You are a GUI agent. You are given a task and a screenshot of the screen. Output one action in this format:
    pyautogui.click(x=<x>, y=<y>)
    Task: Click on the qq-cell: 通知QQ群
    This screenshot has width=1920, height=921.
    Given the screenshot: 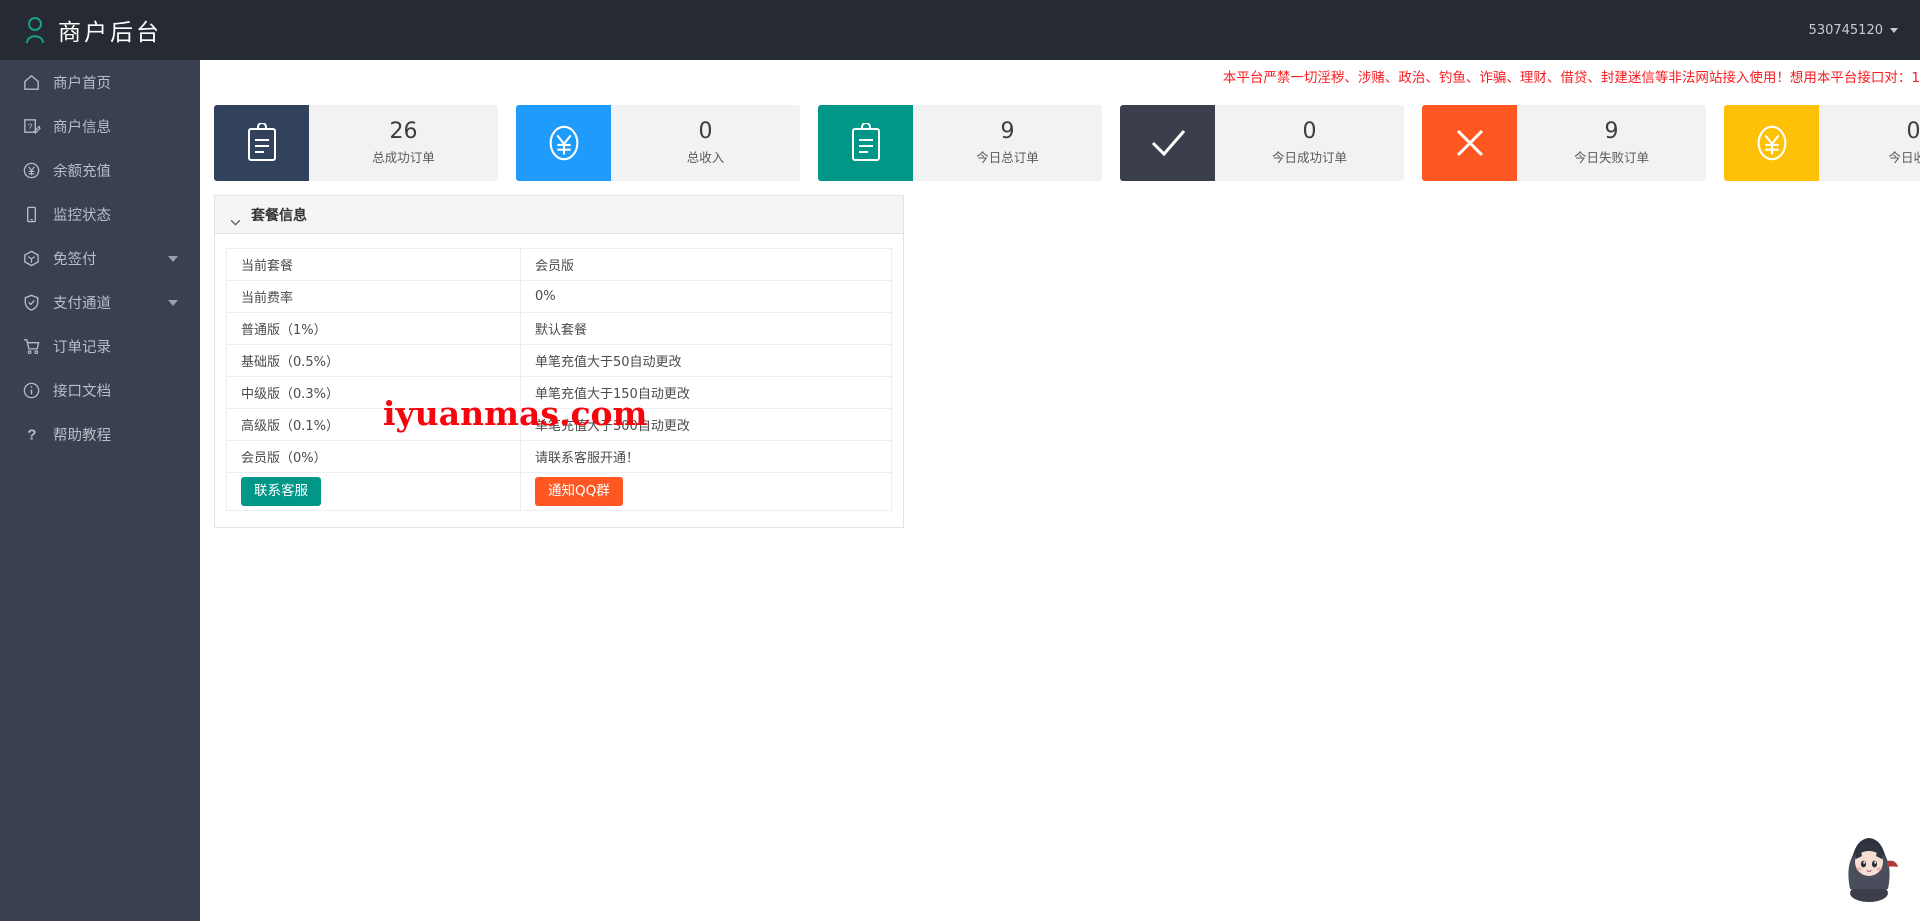 What is the action you would take?
    pyautogui.click(x=706, y=491)
    